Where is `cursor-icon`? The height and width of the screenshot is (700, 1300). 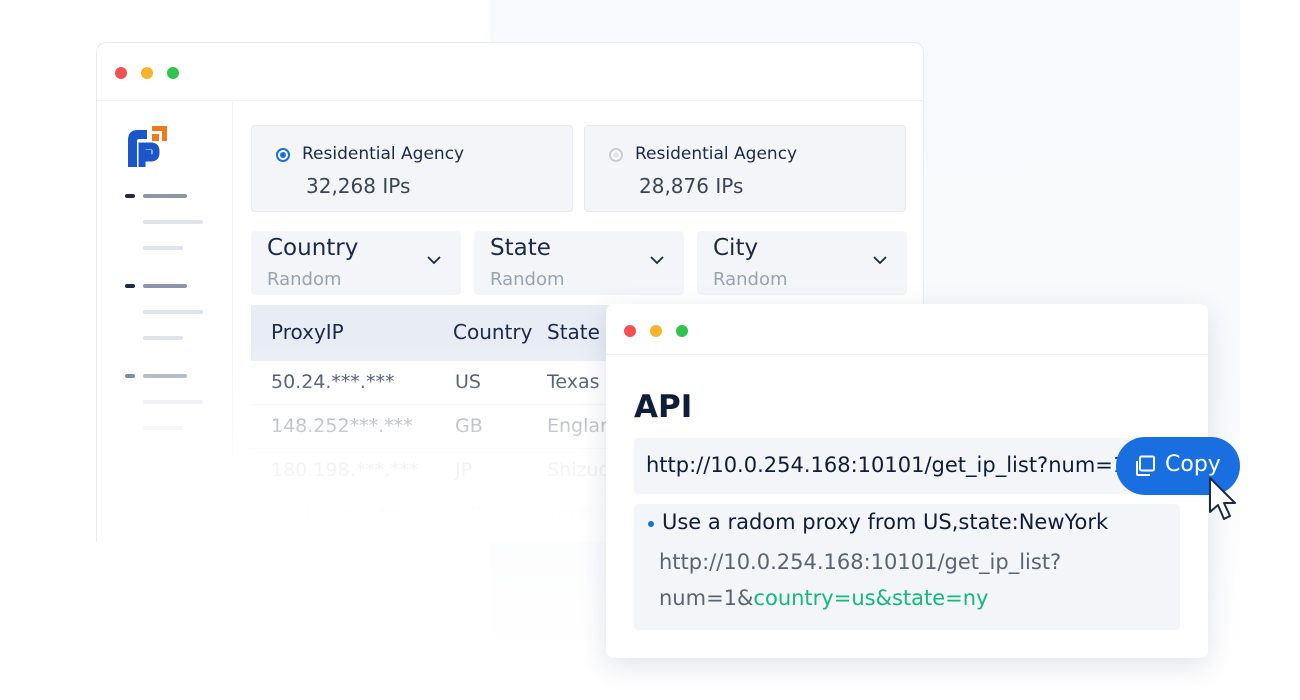 cursor-icon is located at coordinates (1222, 498).